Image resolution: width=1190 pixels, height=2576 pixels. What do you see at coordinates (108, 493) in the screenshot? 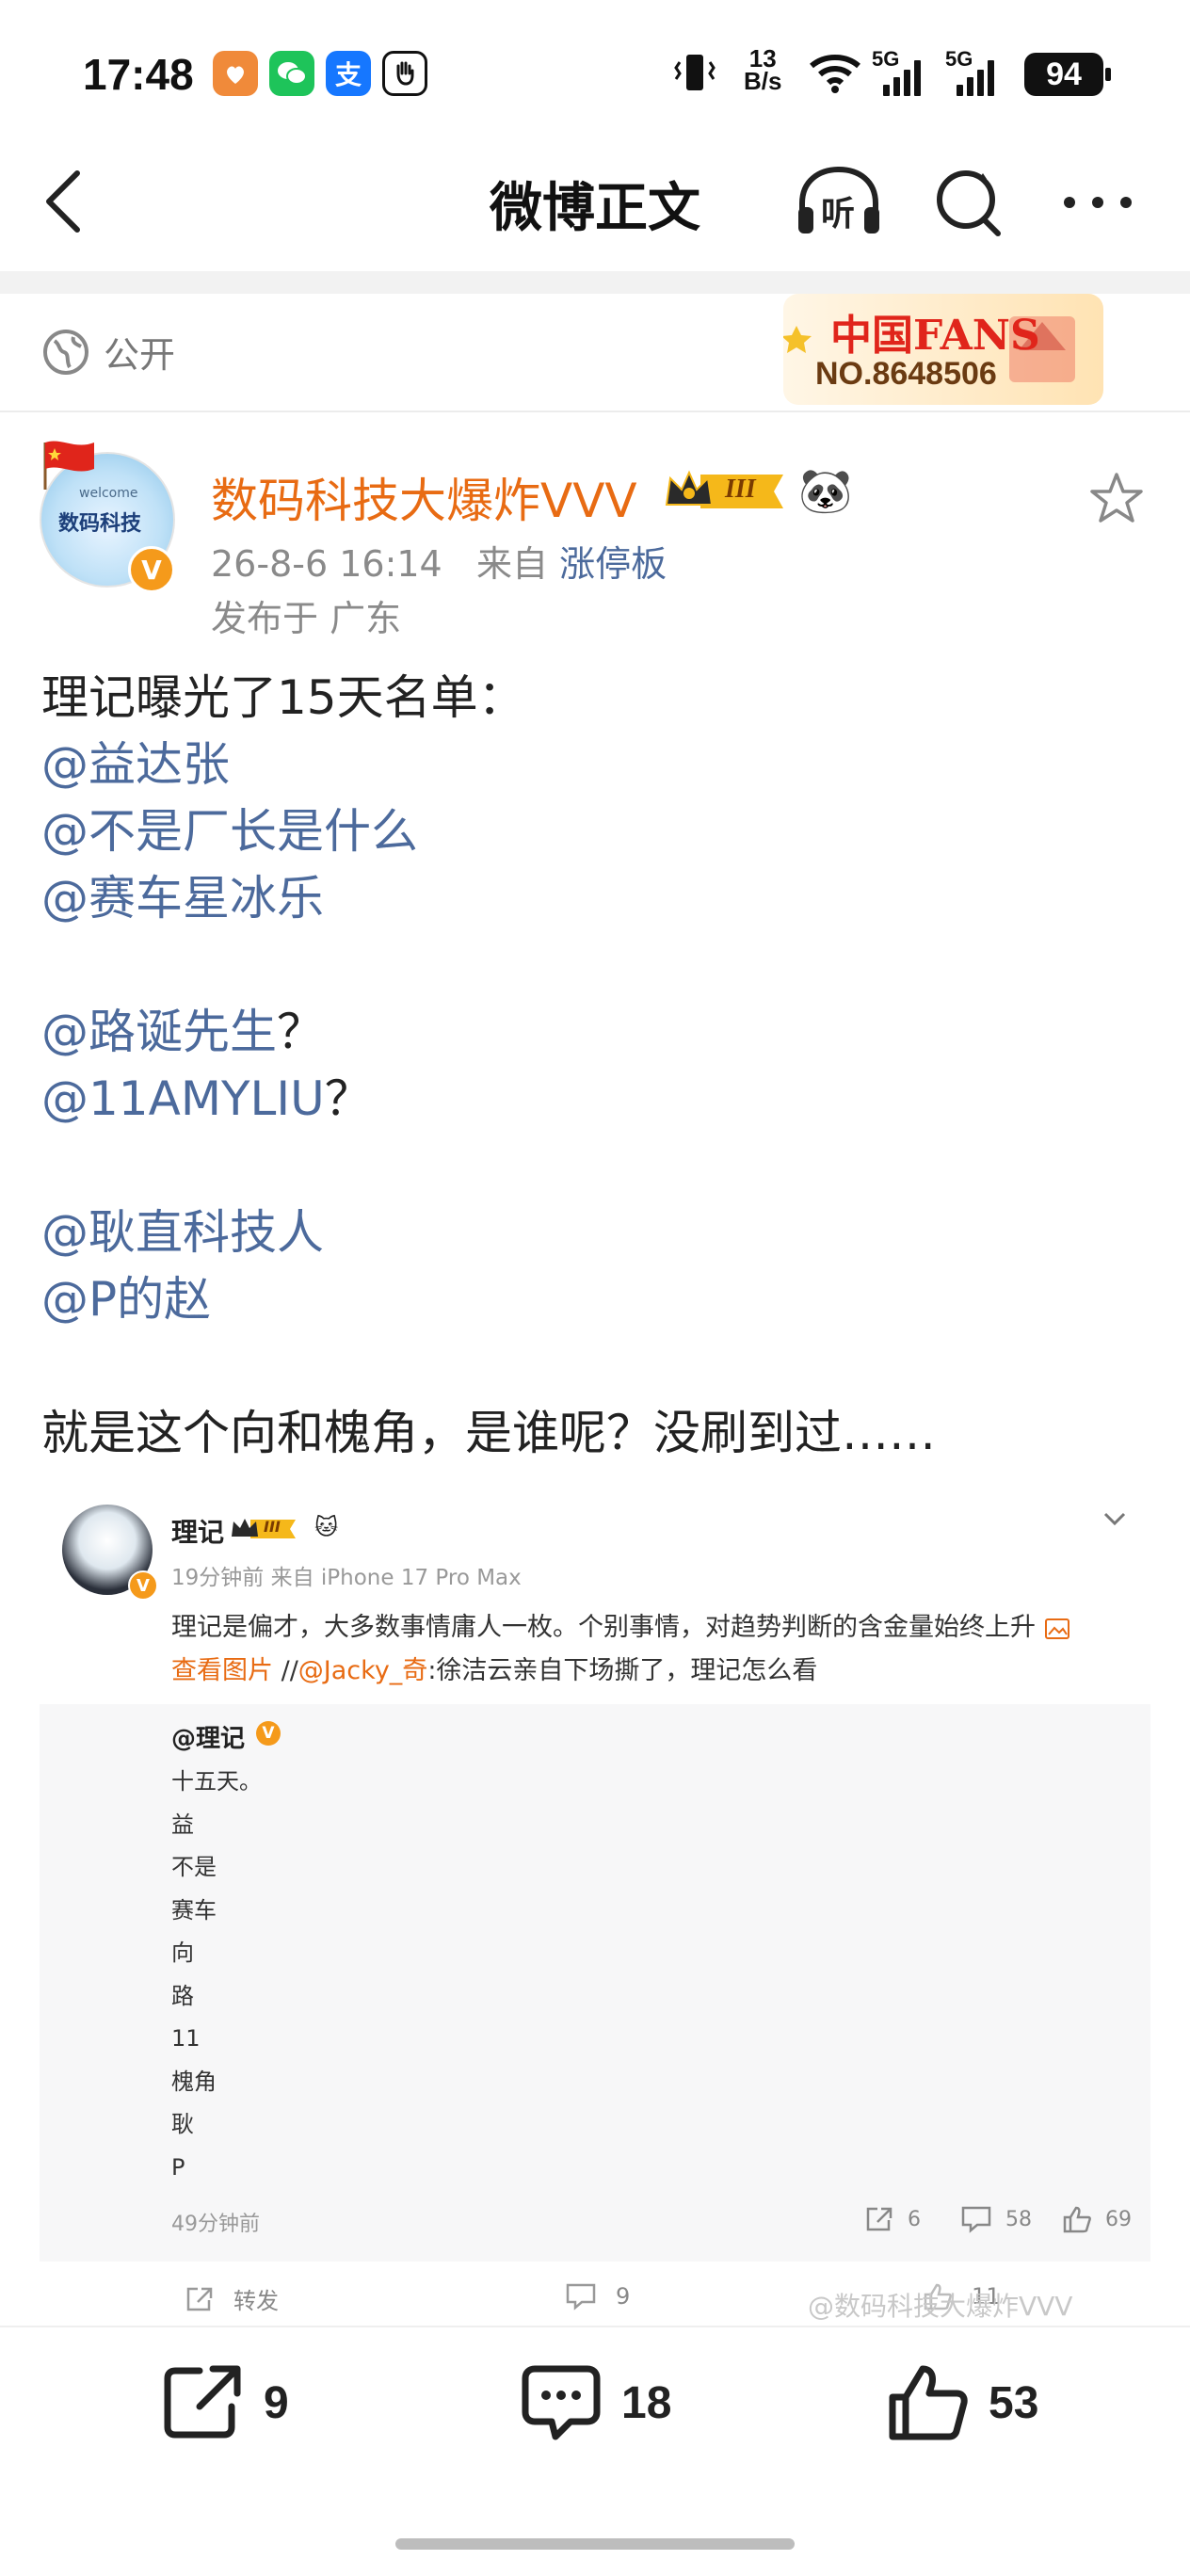
I see `avatar-welcome-text: welcome` at bounding box center [108, 493].